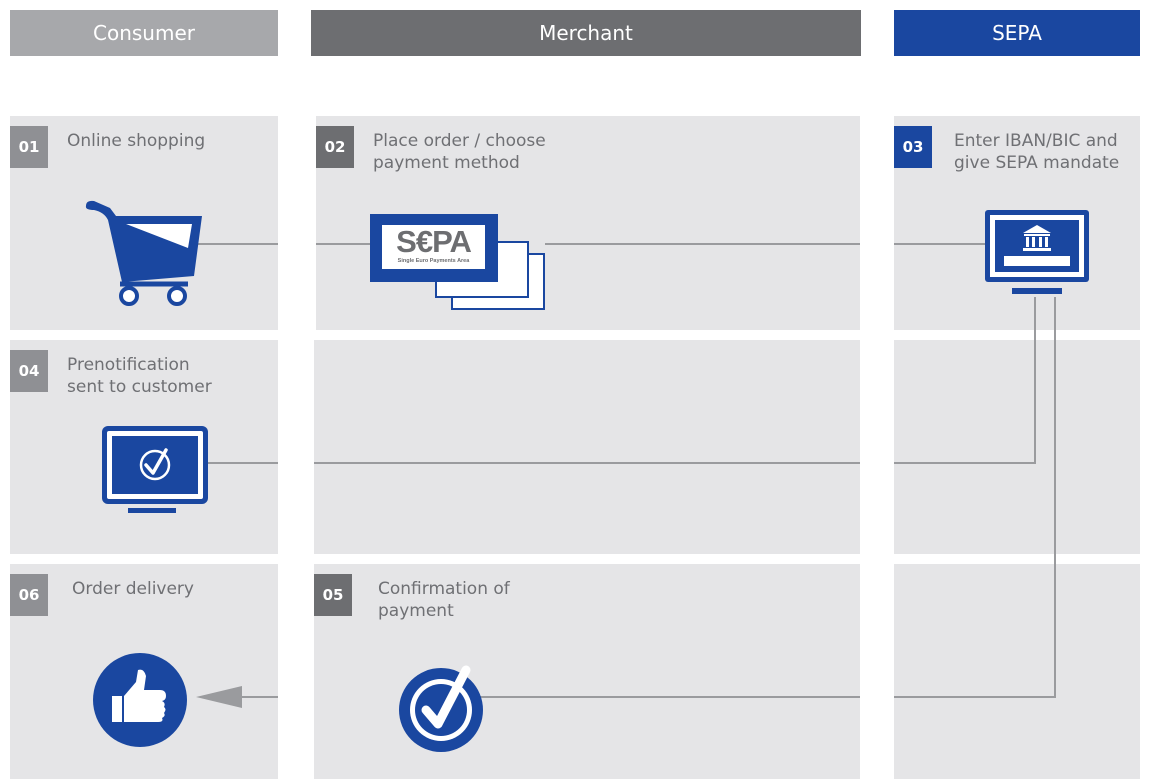 Image resolution: width=1150 pixels, height=779 pixels. I want to click on sepa-logo-text: S€PA, so click(434, 241).